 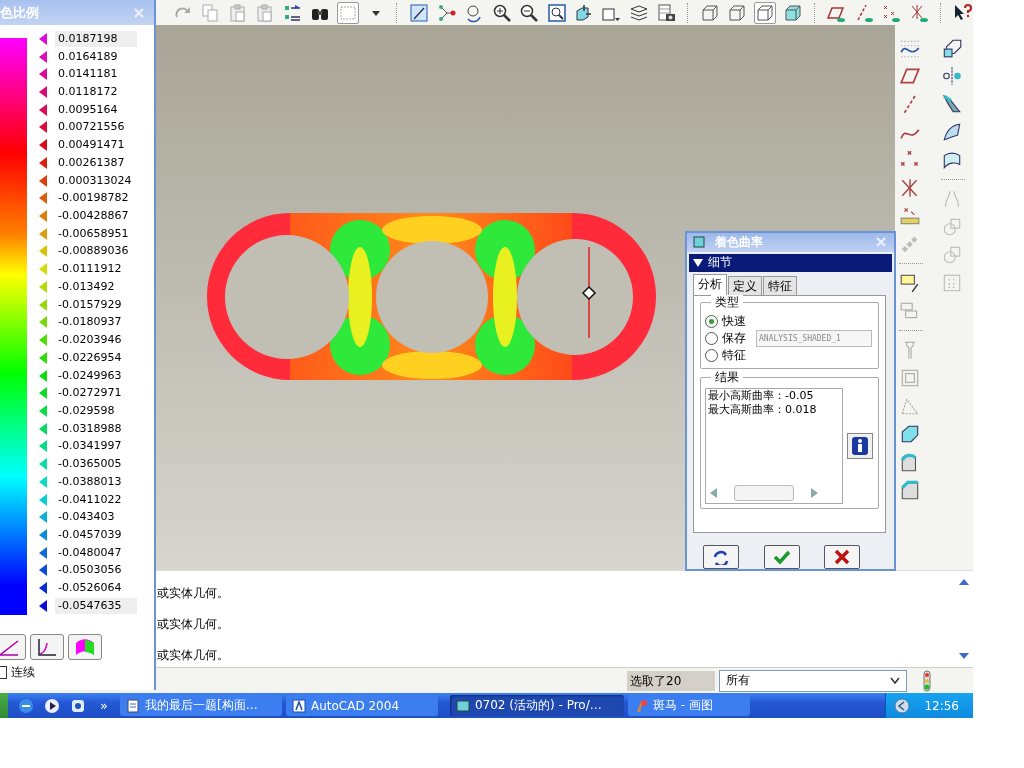 What do you see at coordinates (910, 434) in the screenshot?
I see `draft-icon` at bounding box center [910, 434].